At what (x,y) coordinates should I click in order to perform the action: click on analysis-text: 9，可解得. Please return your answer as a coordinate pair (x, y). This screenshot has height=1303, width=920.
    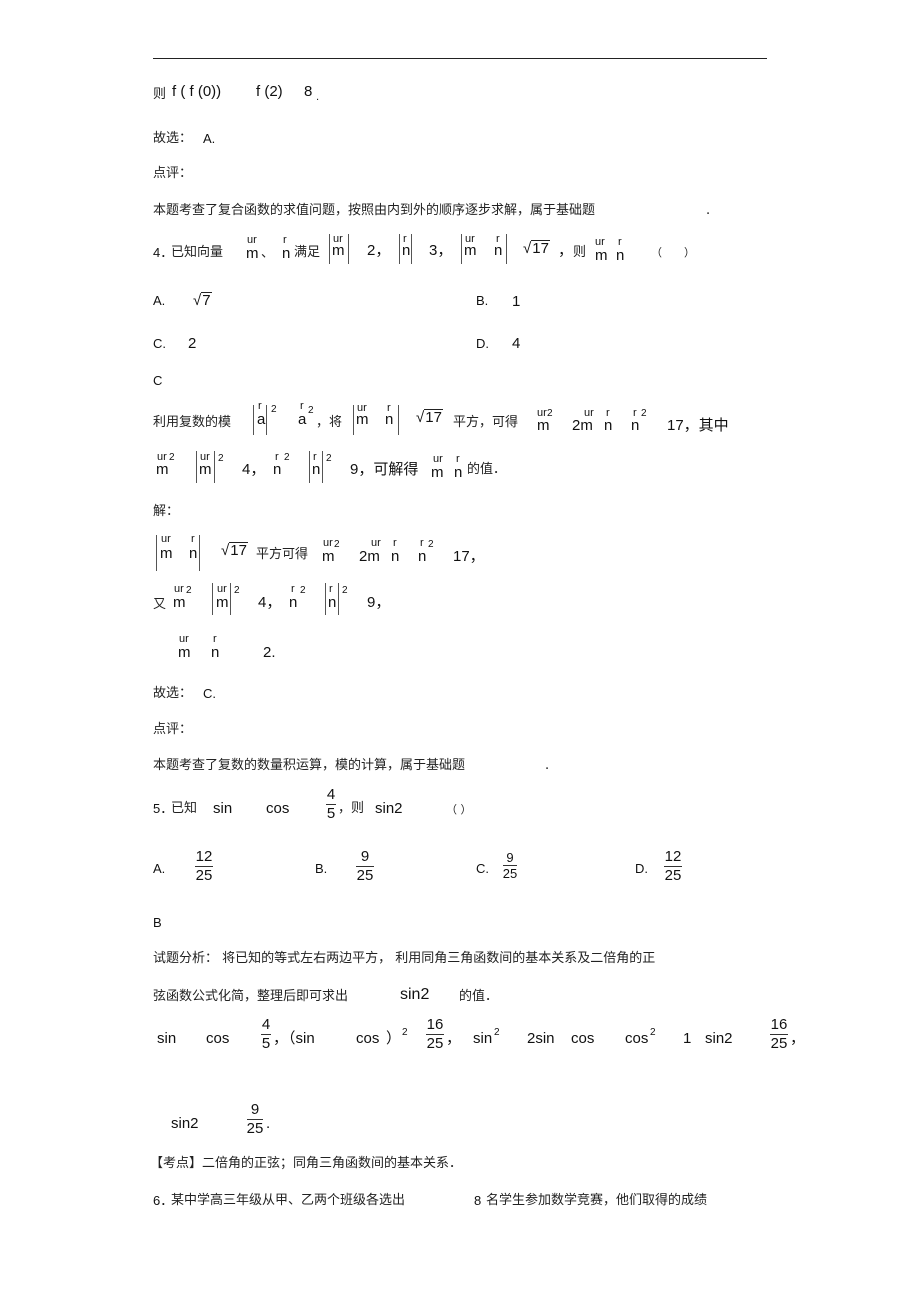
    Looking at the image, I should click on (384, 469).